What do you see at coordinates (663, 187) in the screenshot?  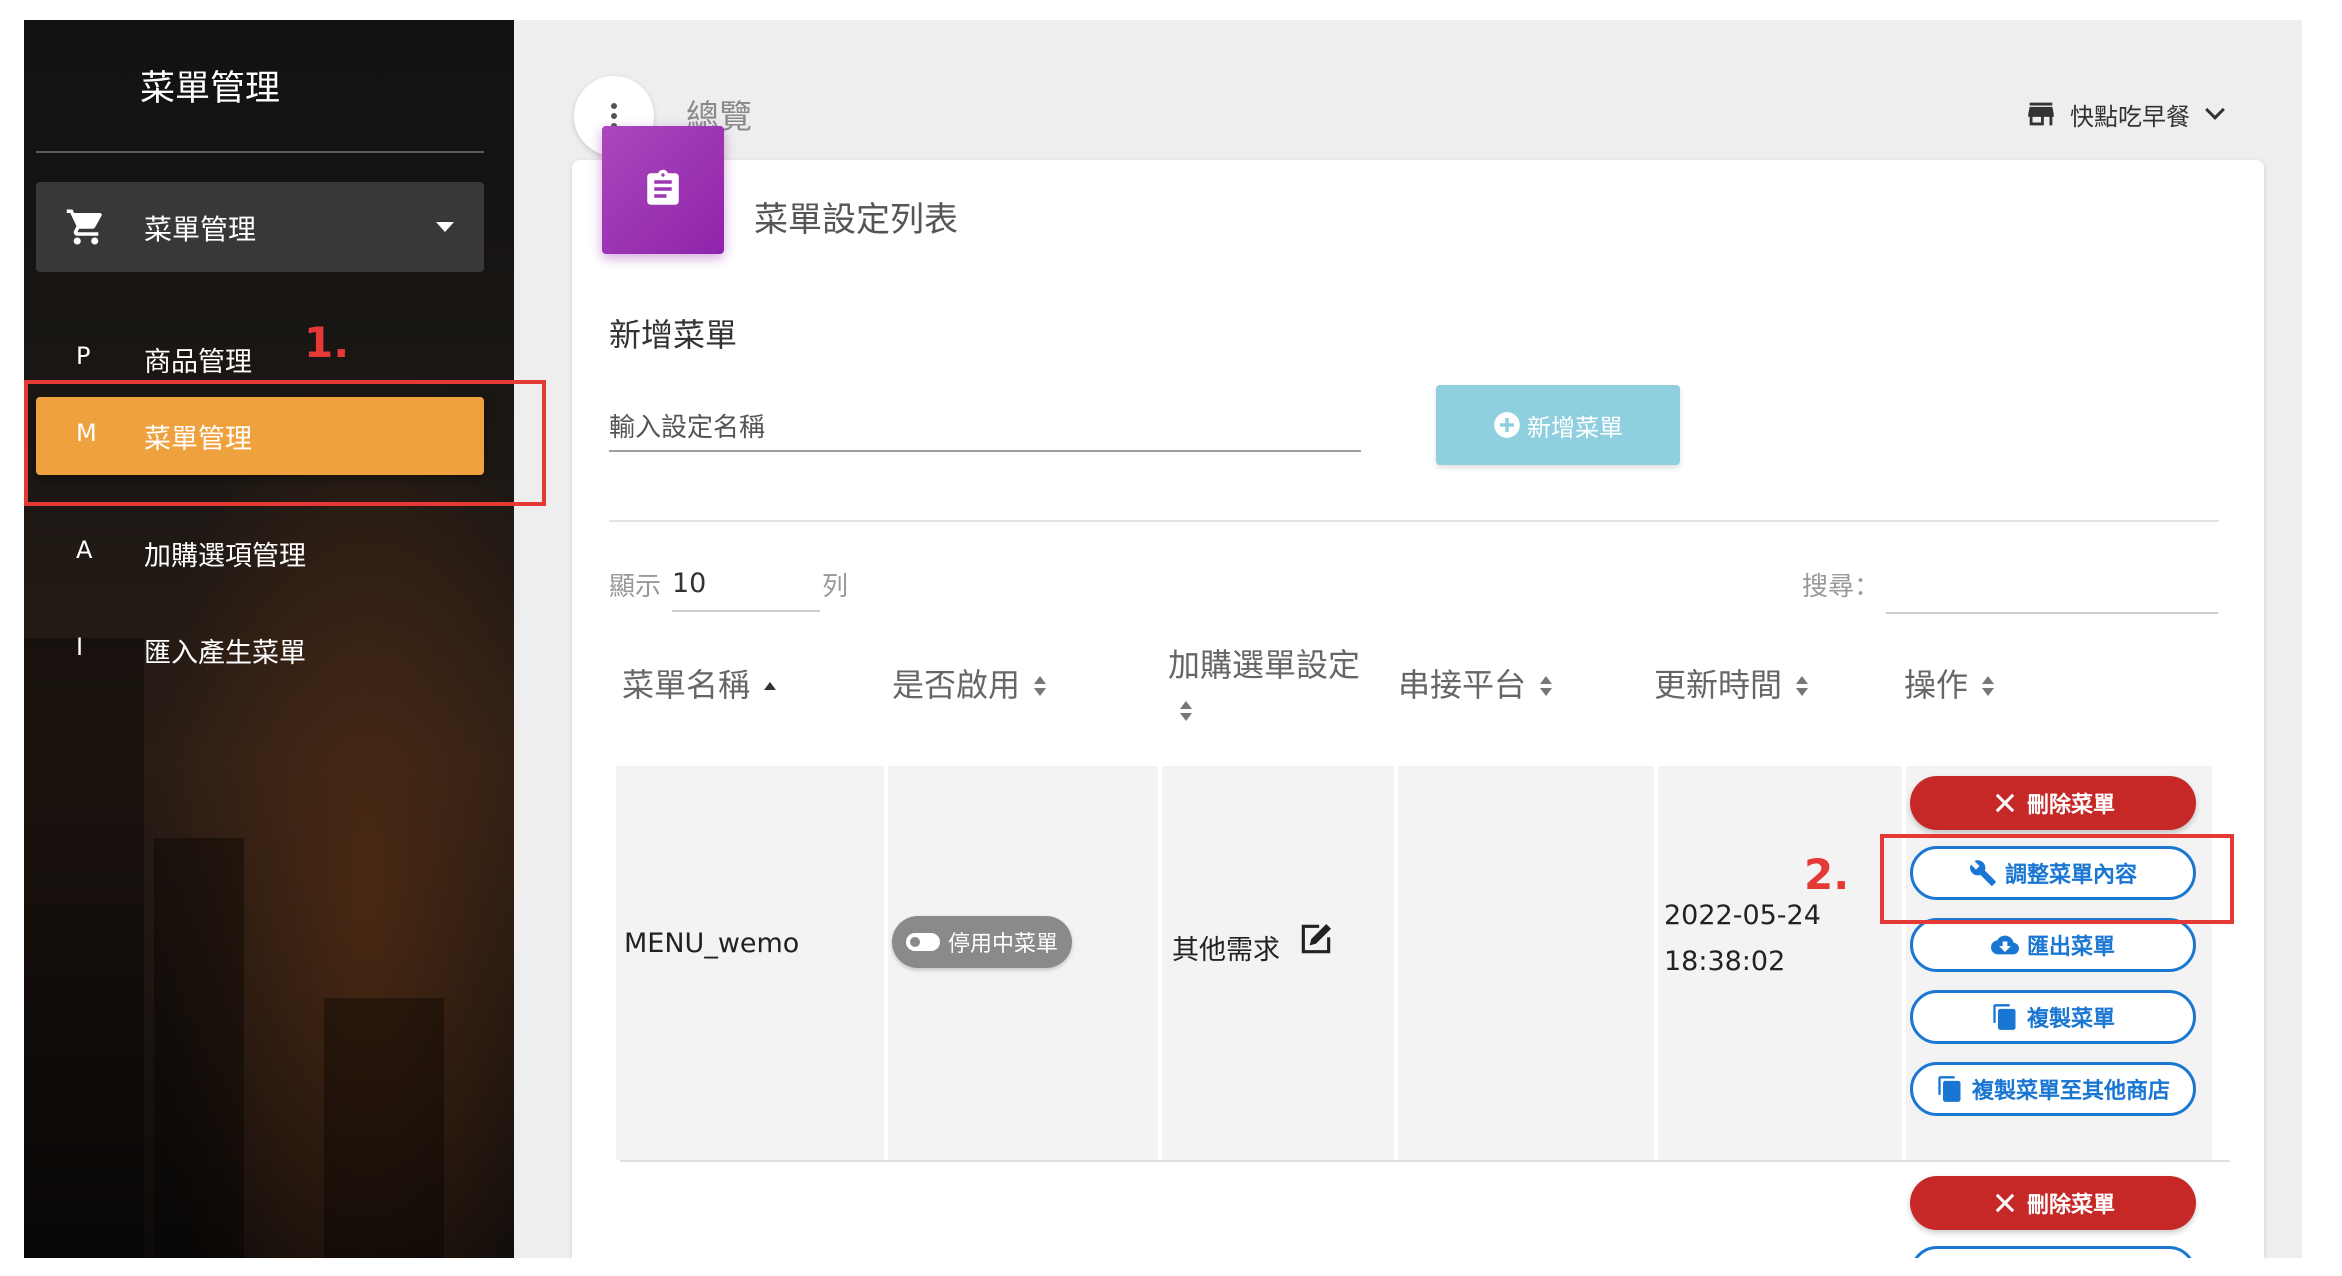 I see `clipboard-icon` at bounding box center [663, 187].